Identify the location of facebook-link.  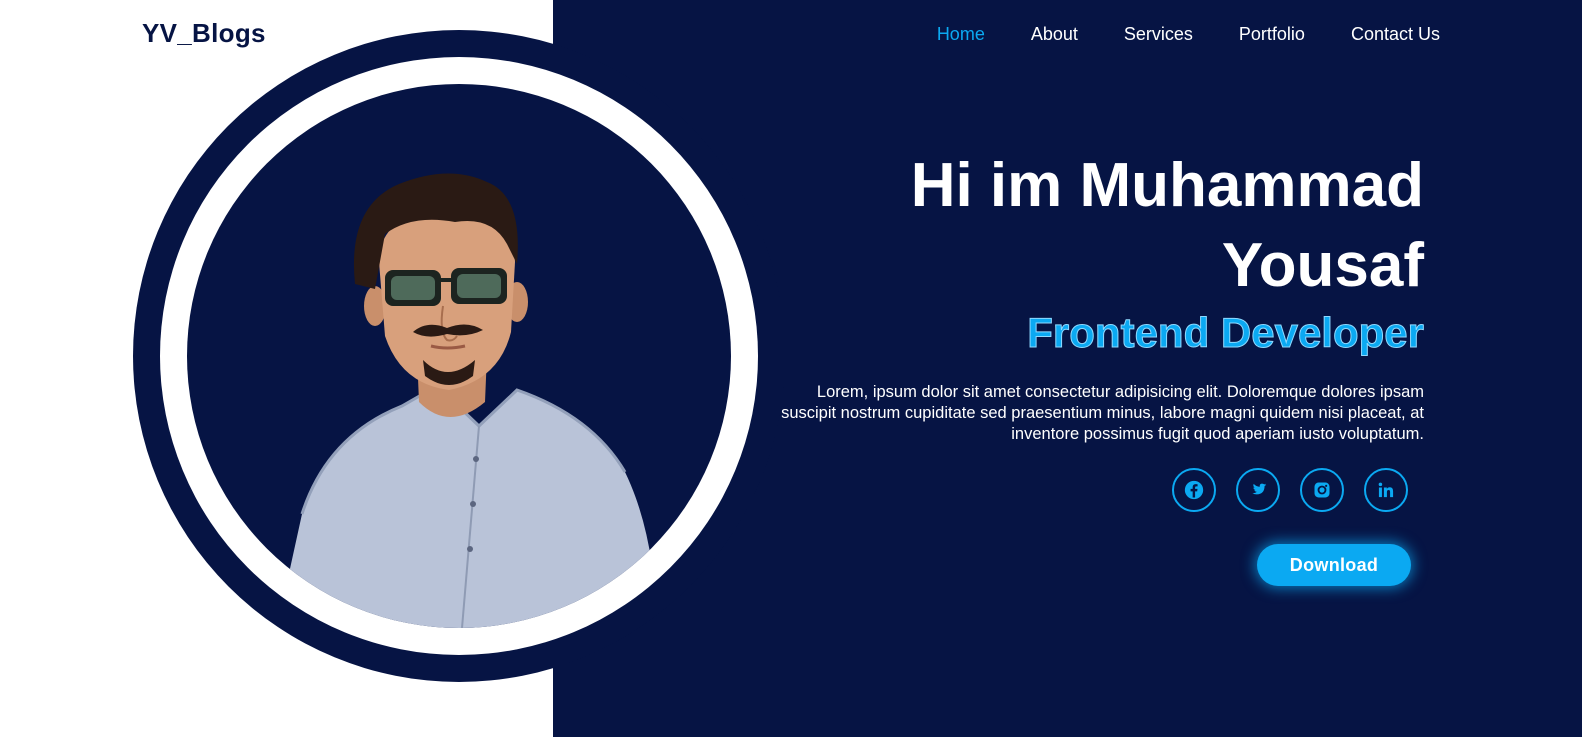
(1194, 490).